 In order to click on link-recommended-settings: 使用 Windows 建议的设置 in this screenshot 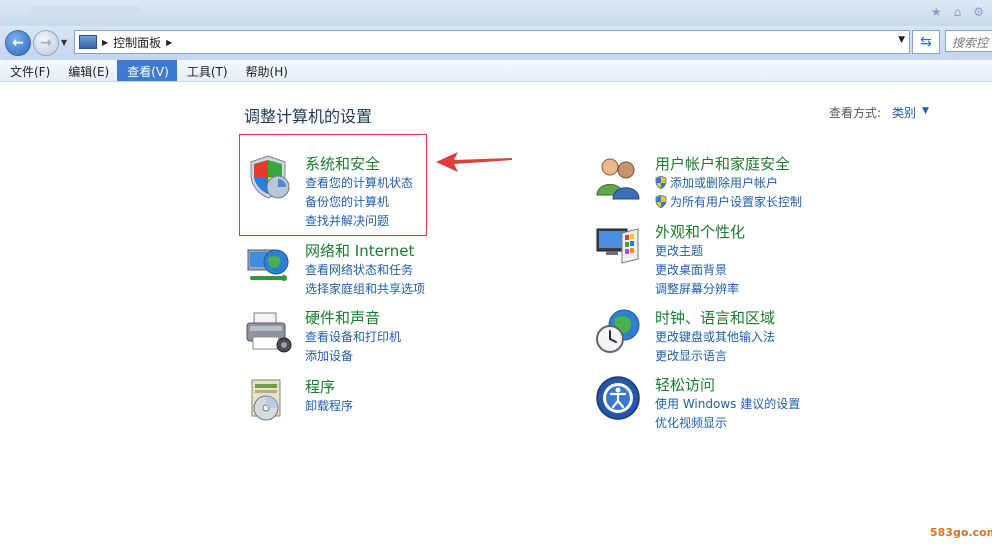, I will do `click(727, 404)`.